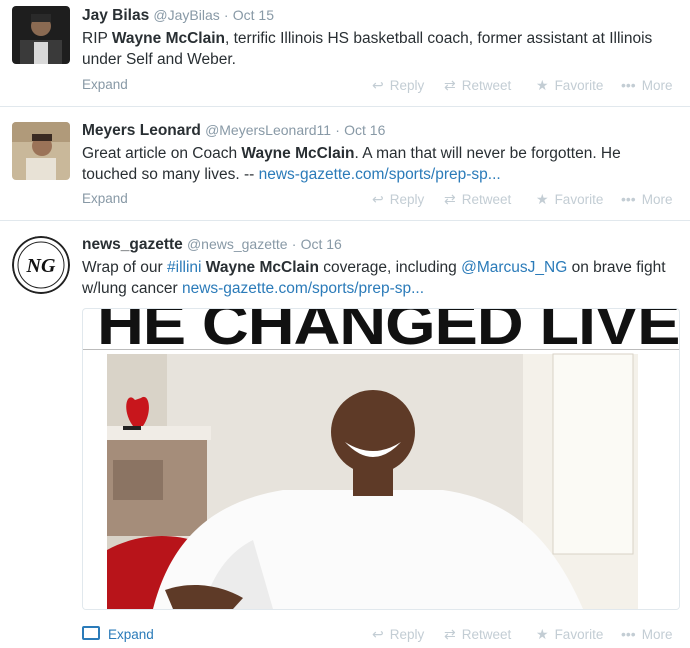  Describe the element at coordinates (390, 267) in the screenshot. I see `text-span: coverage, including` at that location.